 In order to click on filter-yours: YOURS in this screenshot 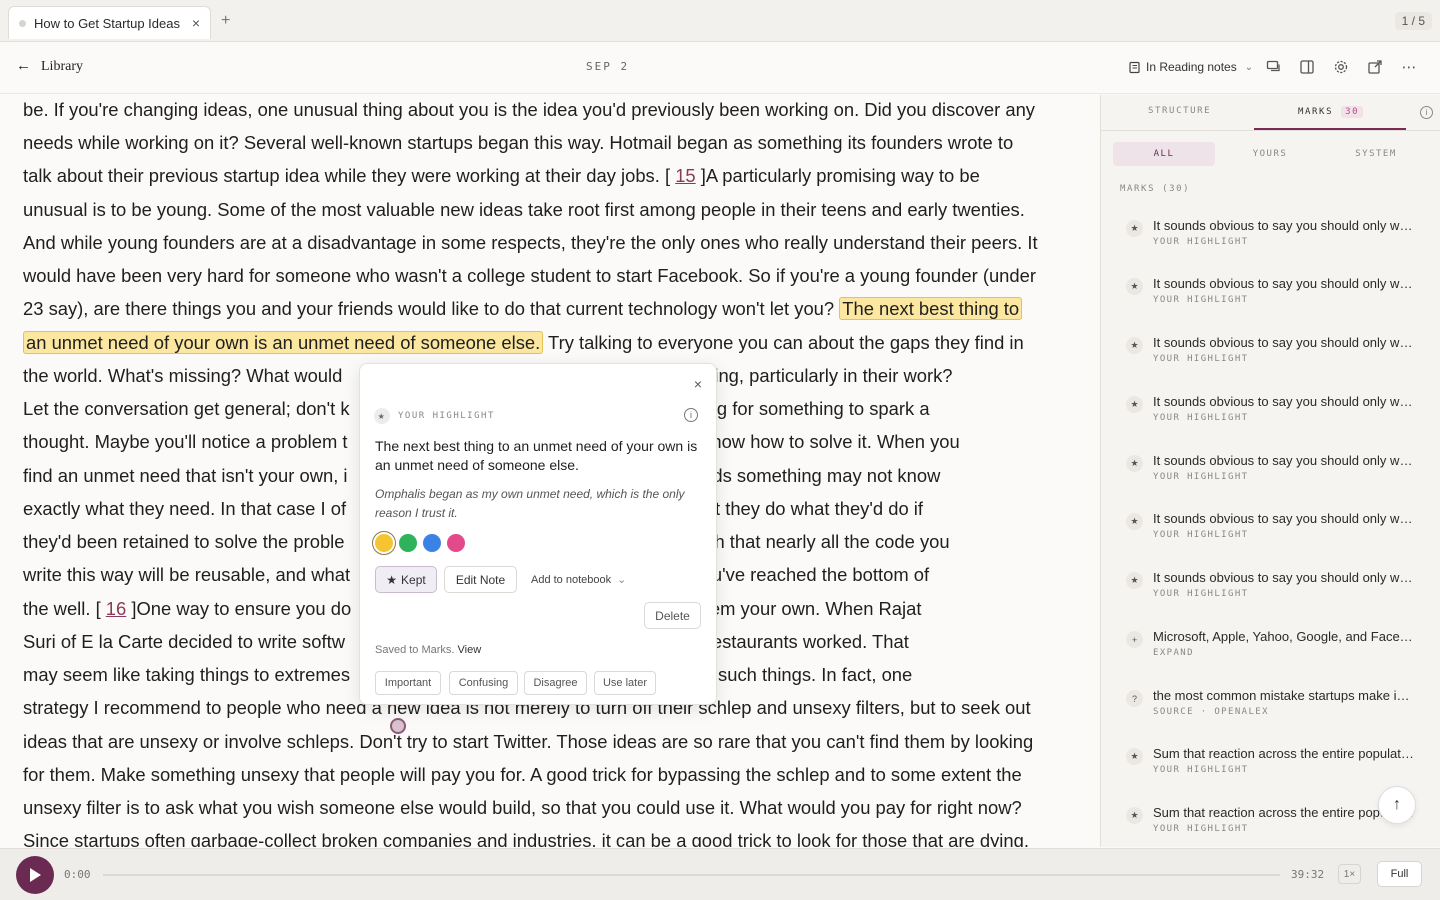, I will do `click(1270, 154)`.